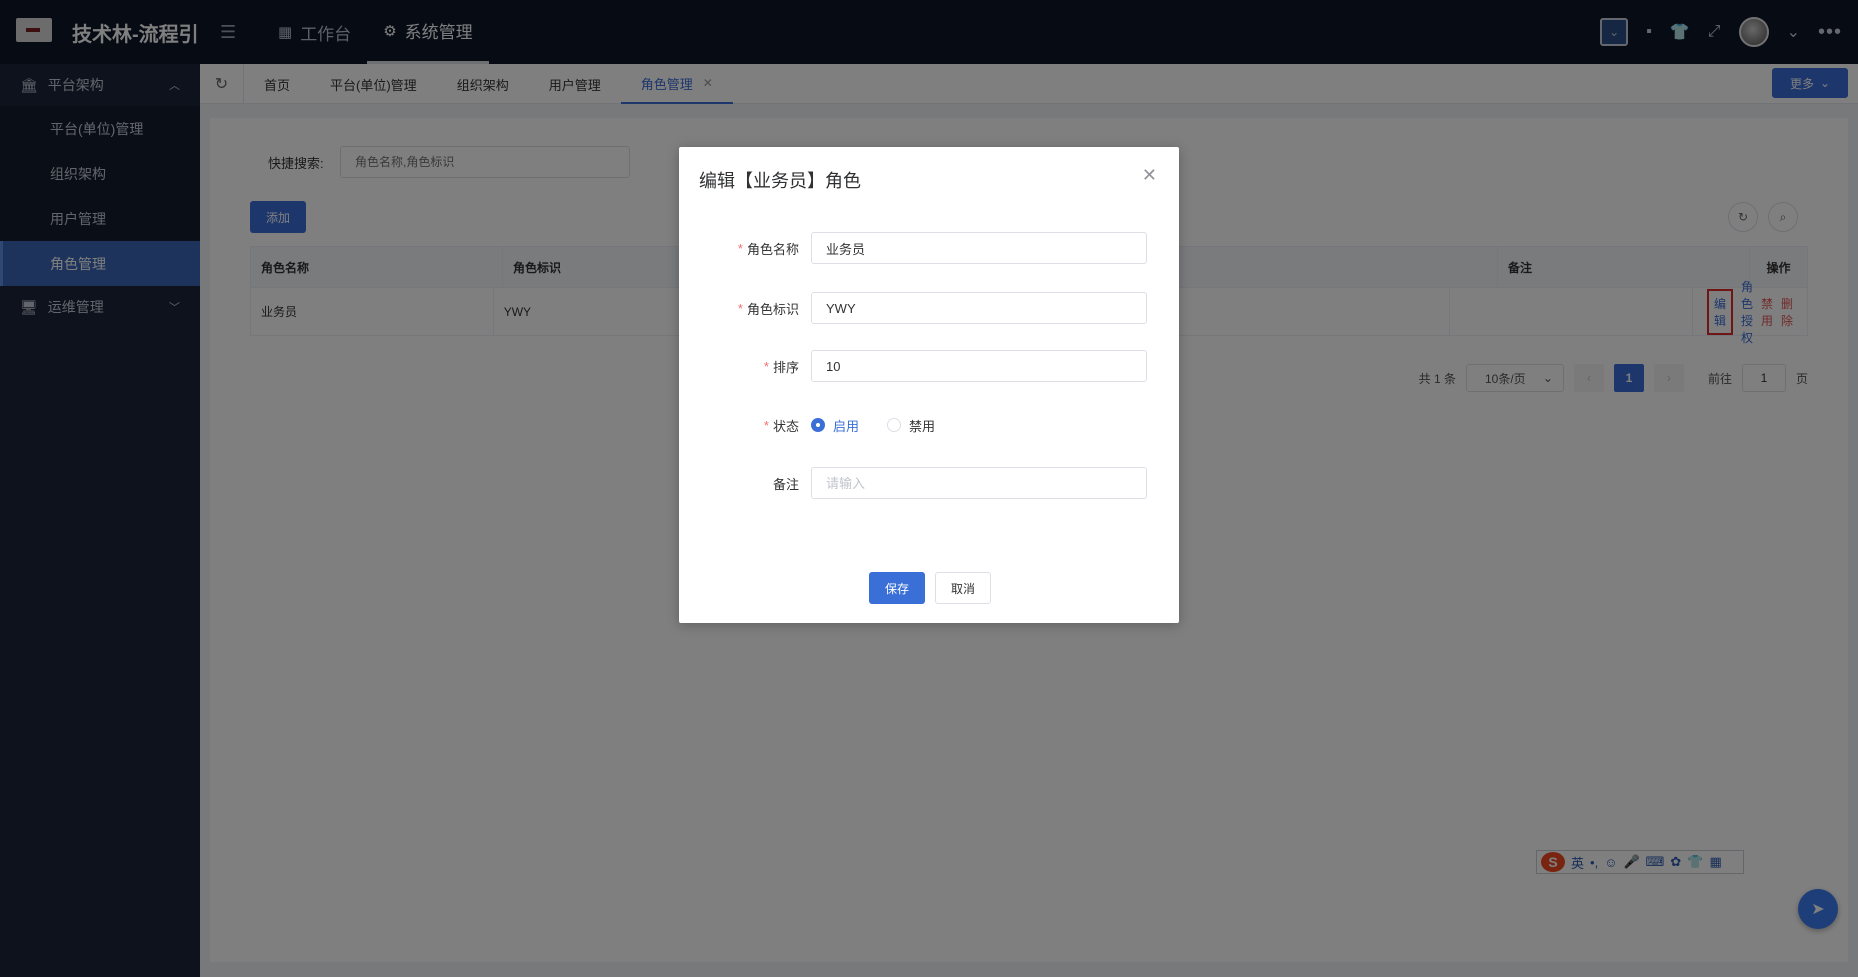  Describe the element at coordinates (979, 483) in the screenshot. I see `remark-input` at that location.